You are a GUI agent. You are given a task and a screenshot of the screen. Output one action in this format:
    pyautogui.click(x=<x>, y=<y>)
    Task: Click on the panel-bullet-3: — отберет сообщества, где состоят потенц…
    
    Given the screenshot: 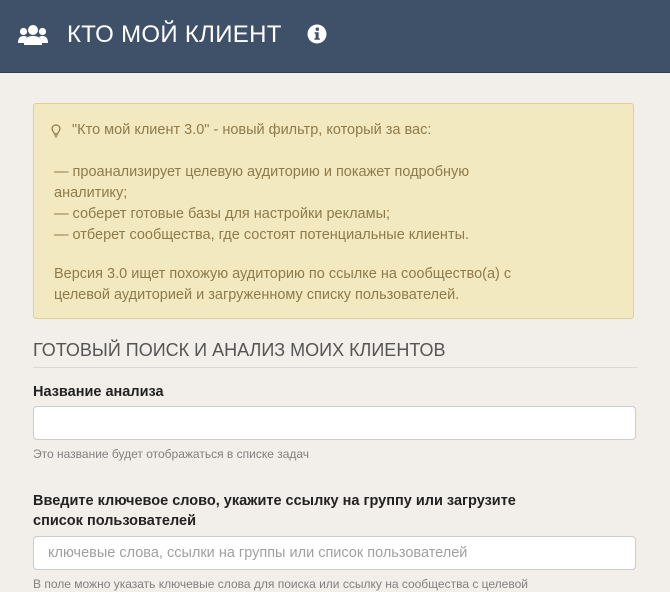 What is the action you would take?
    pyautogui.click(x=262, y=235)
    